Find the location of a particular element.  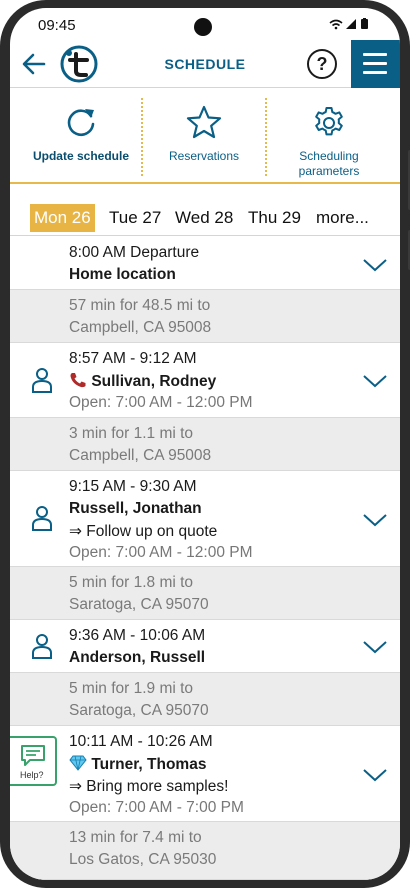

scheduling-parameters-button: Scheduling parameters is located at coordinates (329, 136).